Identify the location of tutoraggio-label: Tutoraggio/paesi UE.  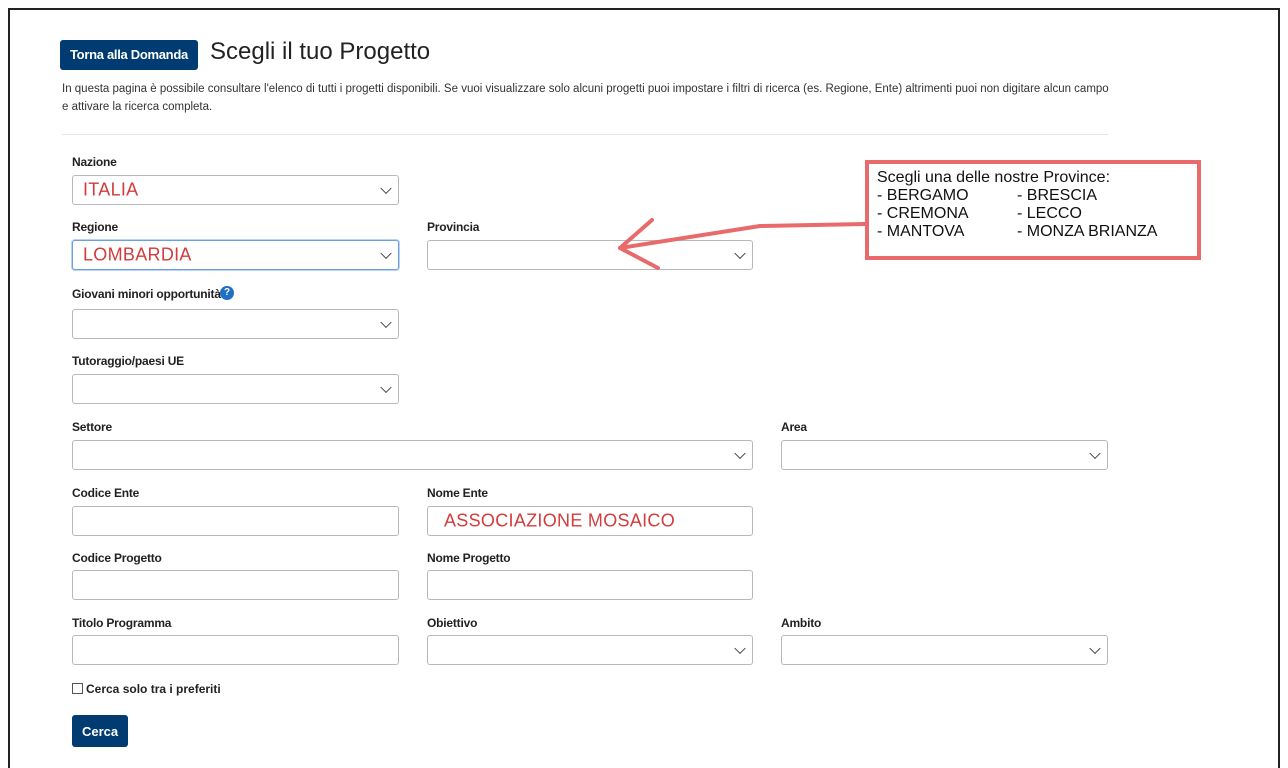
(128, 361).